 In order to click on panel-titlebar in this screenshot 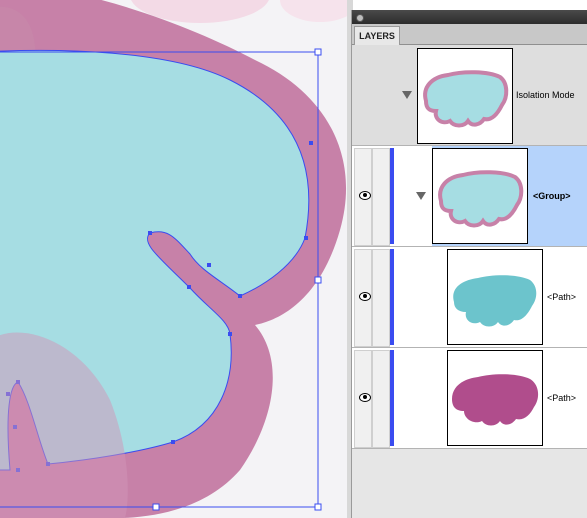, I will do `click(469, 17)`.